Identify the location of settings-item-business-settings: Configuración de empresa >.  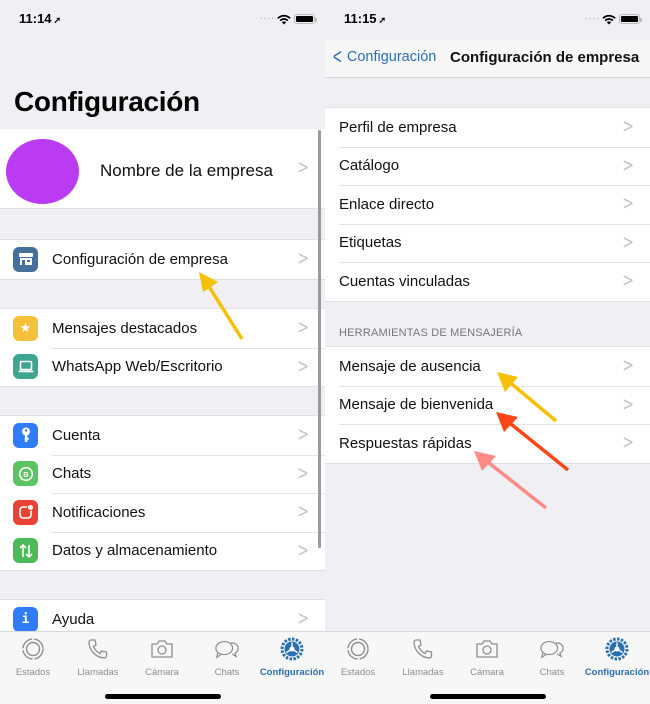
(162, 259).